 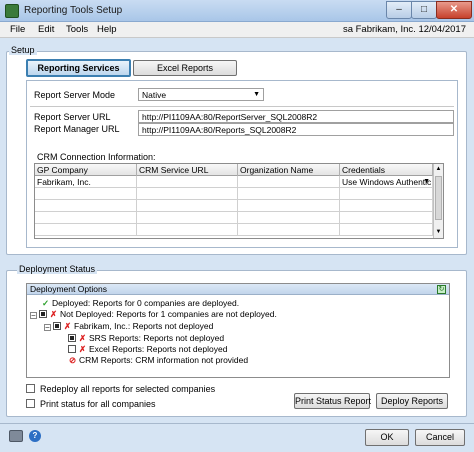 What do you see at coordinates (438, 198) in the screenshot?
I see `scrollbar-thumb` at bounding box center [438, 198].